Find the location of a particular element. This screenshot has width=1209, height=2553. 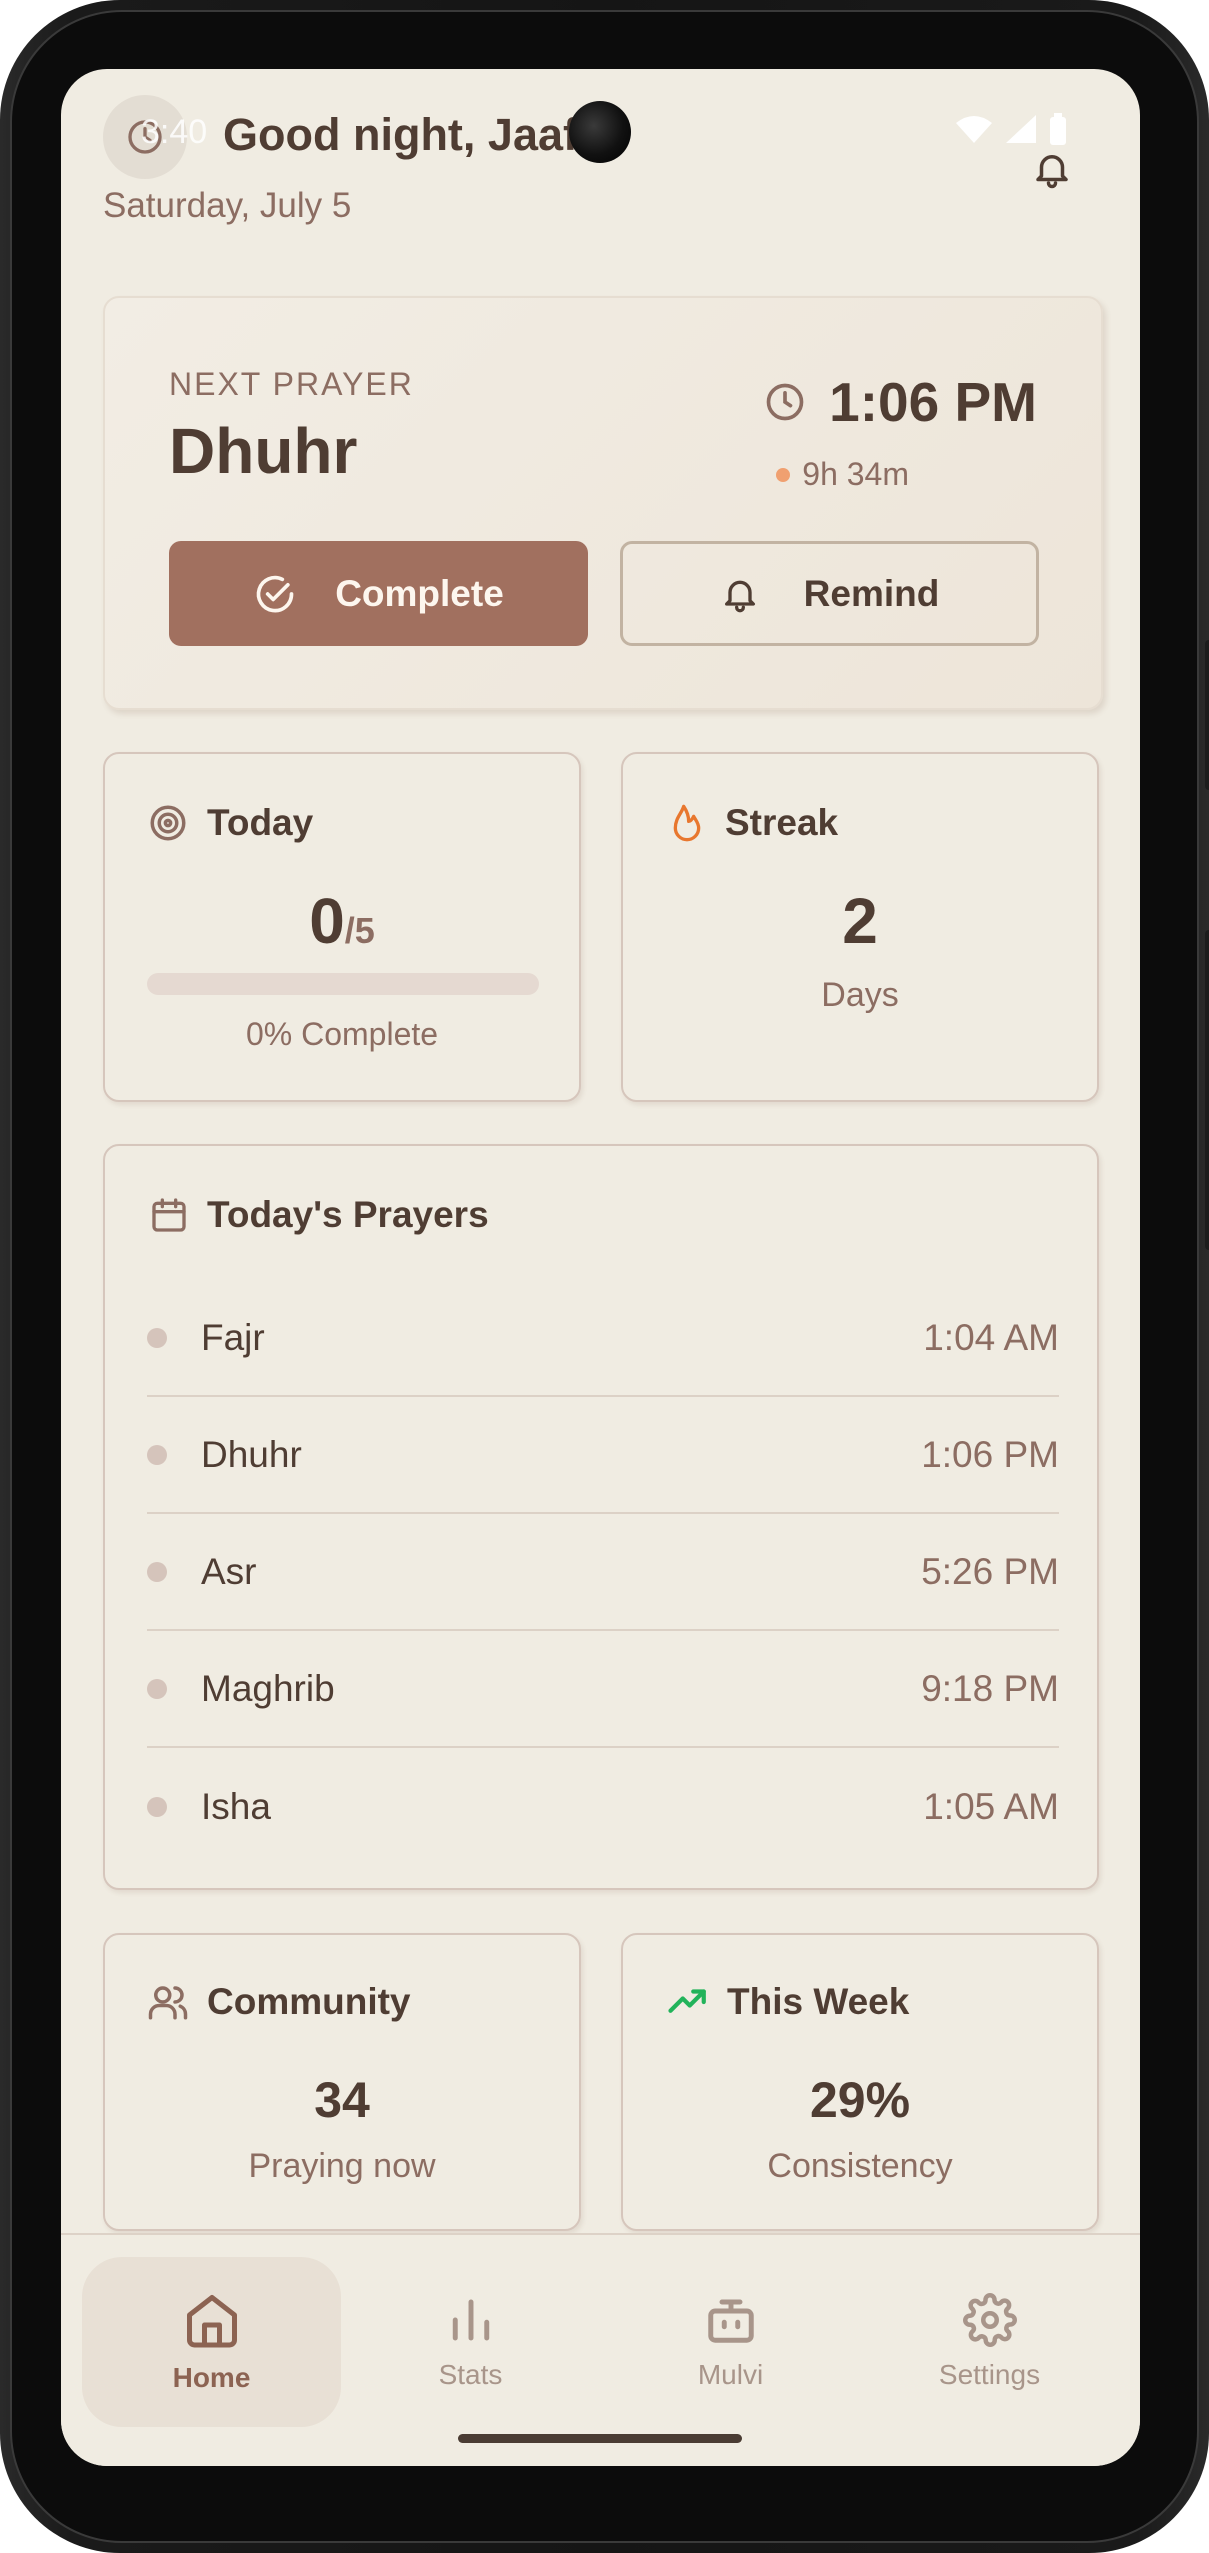

bottom-navigation: Home Stats Mulvi Settings is located at coordinates (600, 2349).